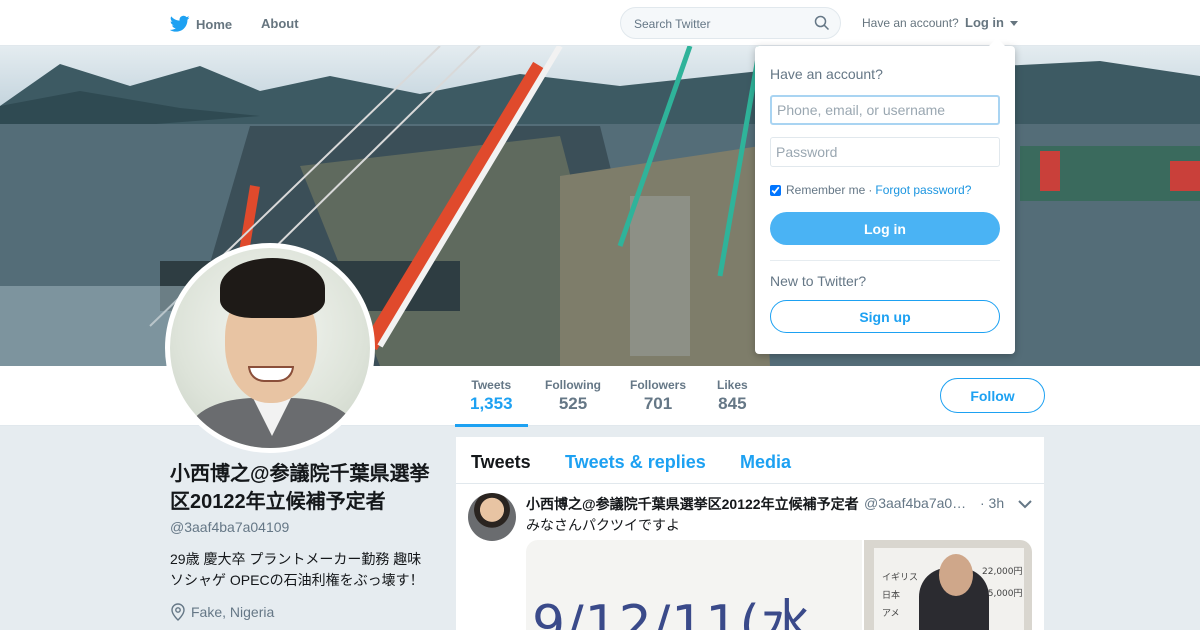 The width and height of the screenshot is (1200, 630). I want to click on stat-likes-label: Likes, so click(732, 385).